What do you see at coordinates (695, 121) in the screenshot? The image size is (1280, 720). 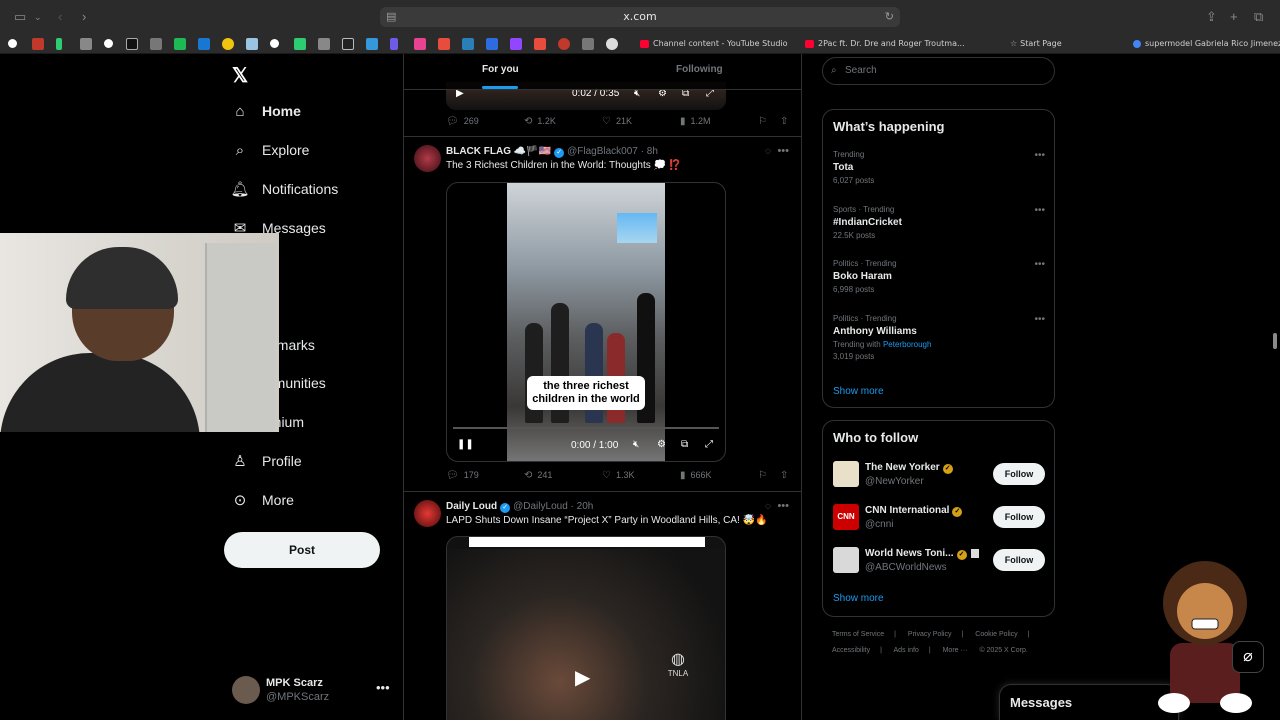 I see `views-button: ▮ 1.2M` at bounding box center [695, 121].